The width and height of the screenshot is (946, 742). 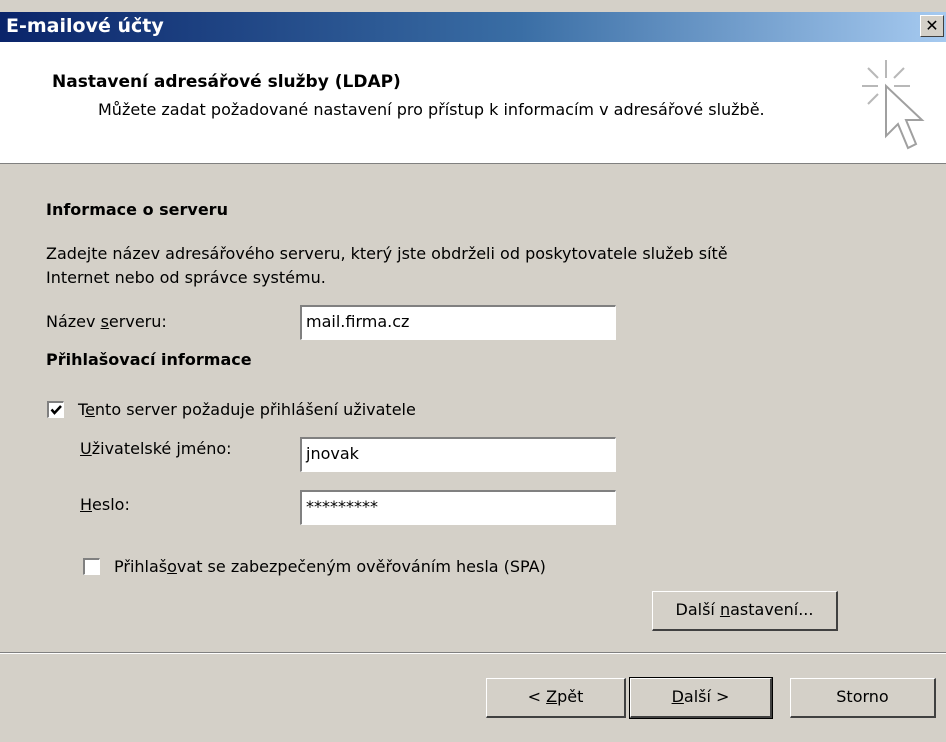 What do you see at coordinates (458, 454) in the screenshot?
I see `username-input: jnovak` at bounding box center [458, 454].